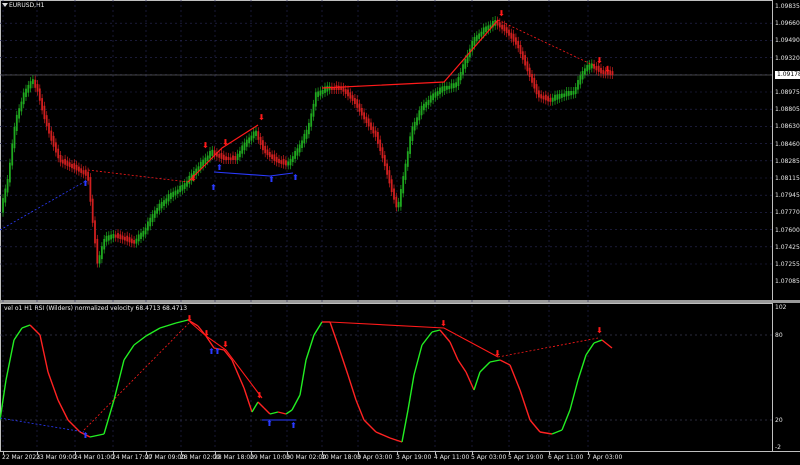 This screenshot has width=800, height=465. I want to click on buy-signal-marker: ⬆, so click(295, 177).